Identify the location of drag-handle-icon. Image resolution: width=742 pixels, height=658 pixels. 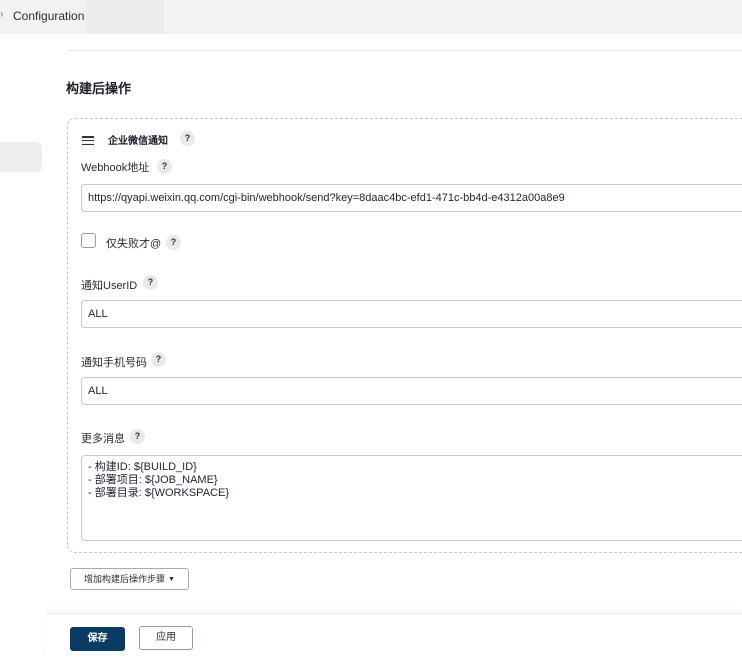
(88, 140).